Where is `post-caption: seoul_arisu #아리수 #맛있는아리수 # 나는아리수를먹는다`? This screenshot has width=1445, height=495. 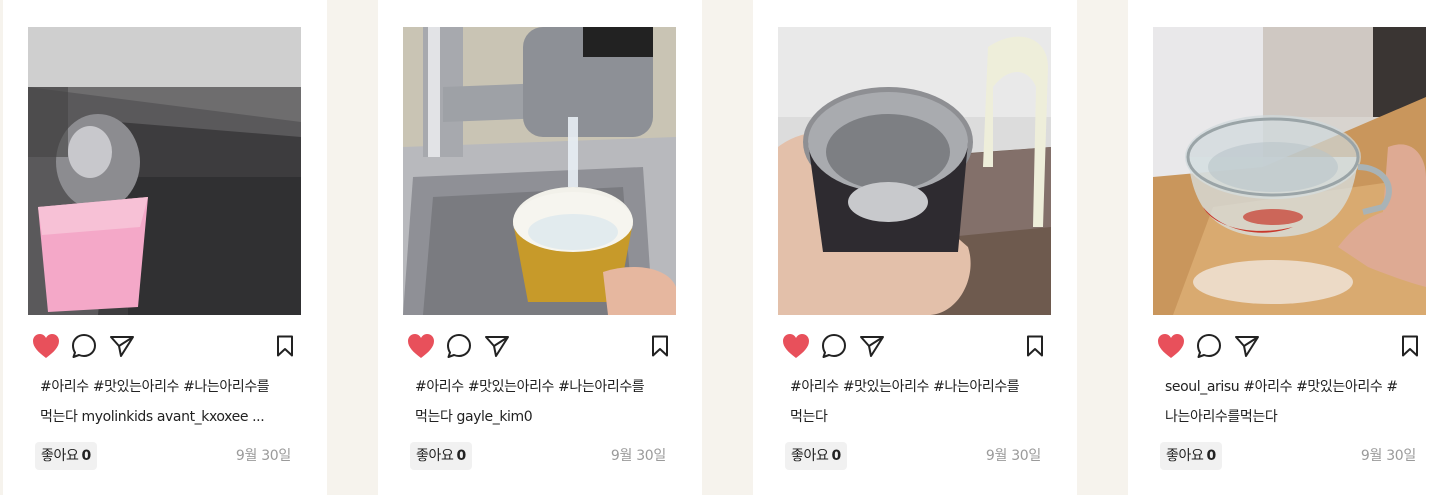
post-caption: seoul_arisu #아리수 #맛있는아리수 # 나는아리수를먹는다 is located at coordinates (1291, 402).